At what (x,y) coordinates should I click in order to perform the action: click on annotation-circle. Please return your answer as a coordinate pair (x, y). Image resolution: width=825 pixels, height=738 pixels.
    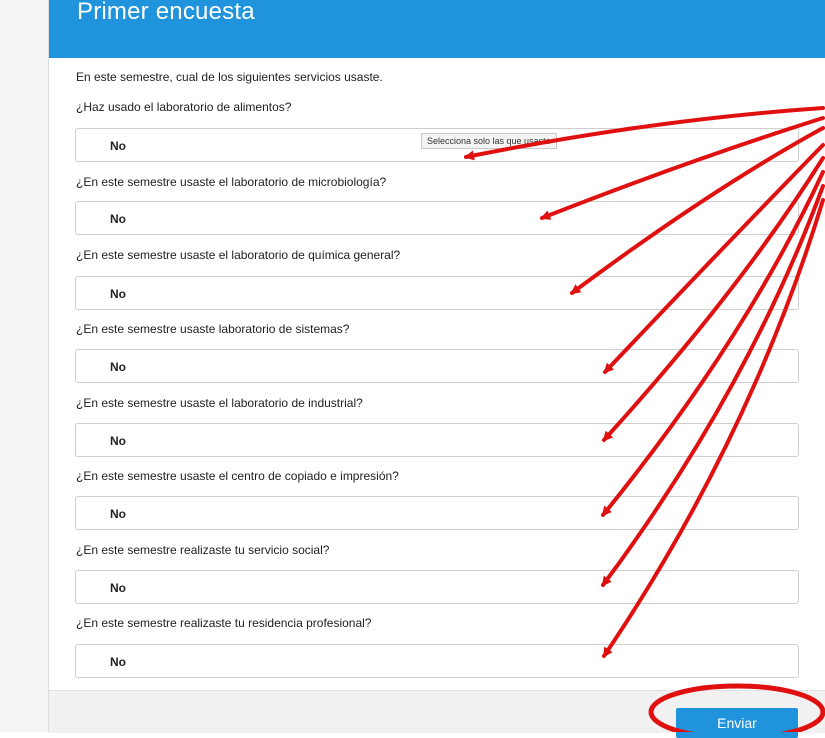
    Looking at the image, I should click on (736, 707).